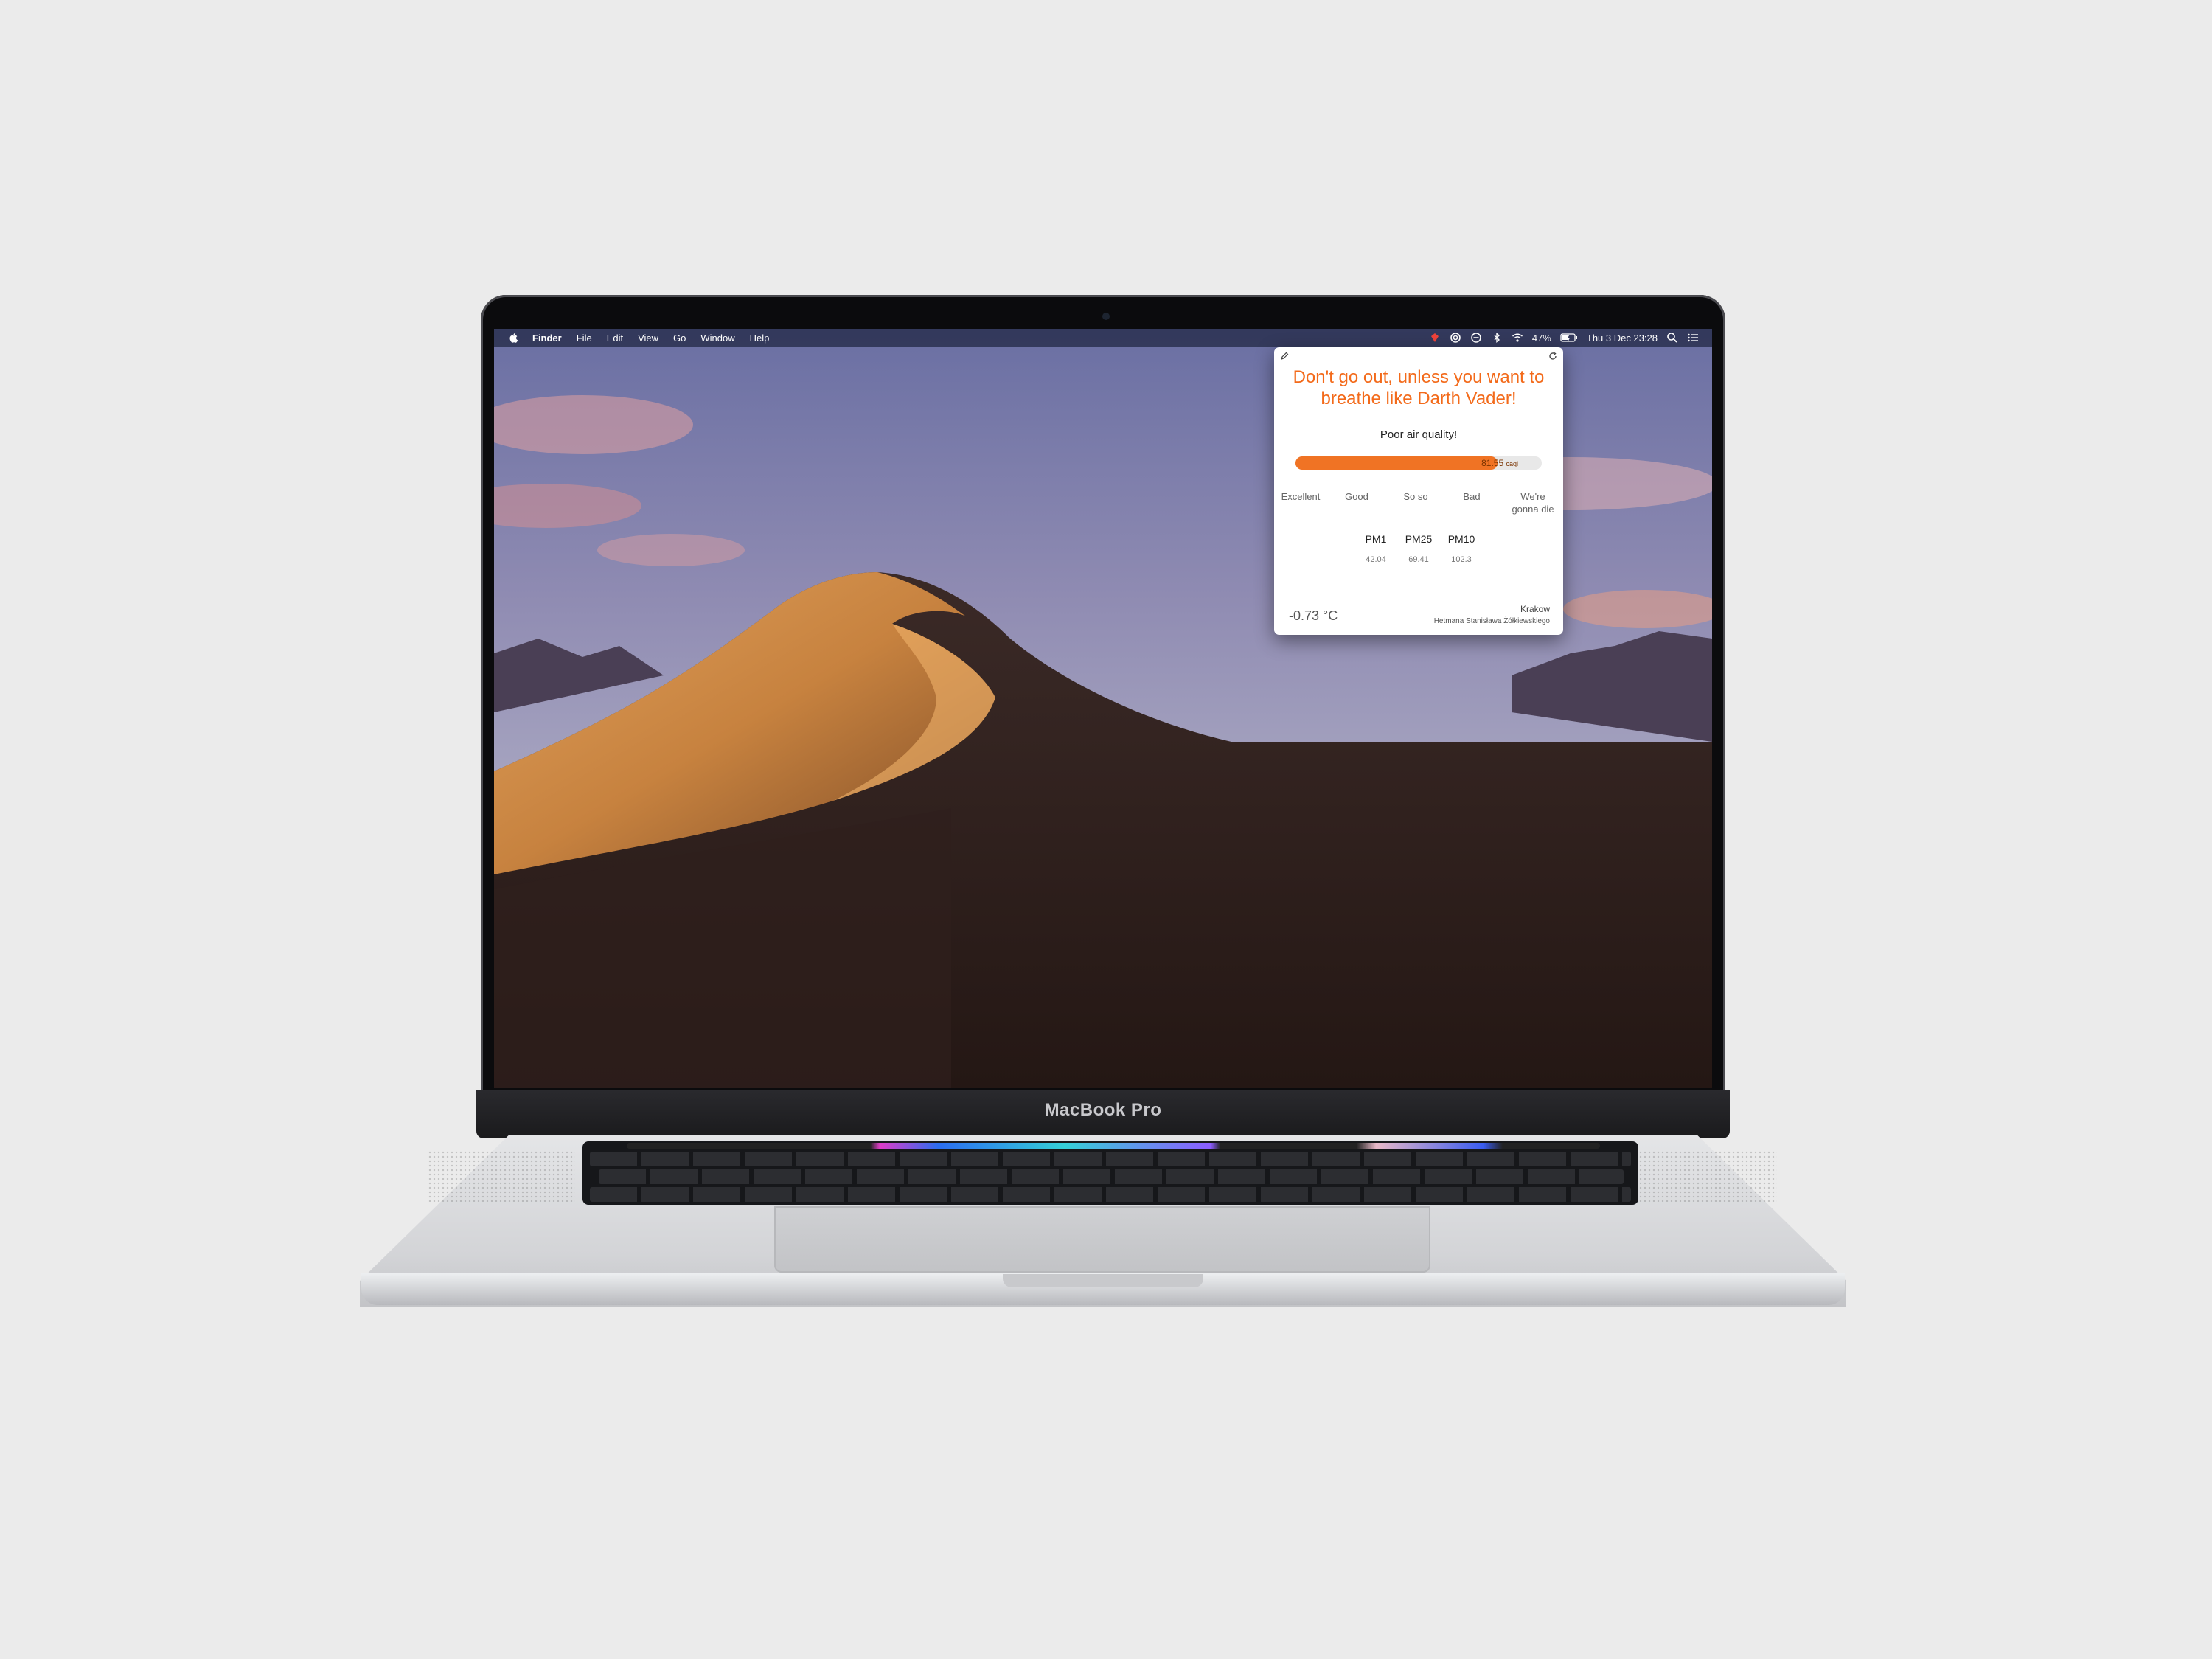  Describe the element at coordinates (1512, 463) in the screenshot. I see `caqi-unit: caqi` at that location.